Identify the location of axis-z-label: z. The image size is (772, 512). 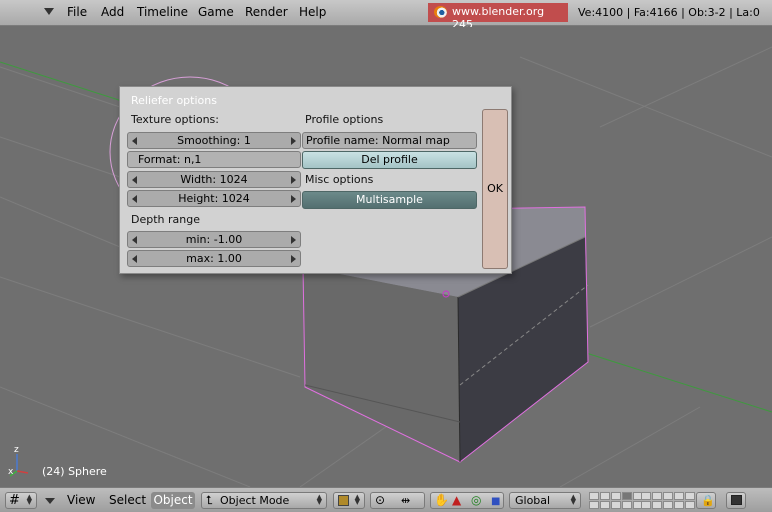
(16, 450).